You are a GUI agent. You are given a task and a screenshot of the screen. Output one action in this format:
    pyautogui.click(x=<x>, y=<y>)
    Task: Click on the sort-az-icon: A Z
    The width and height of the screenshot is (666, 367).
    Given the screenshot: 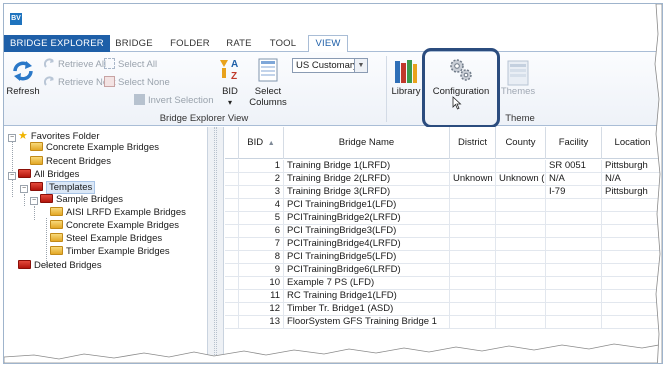 What is the action you would take?
    pyautogui.click(x=229, y=70)
    